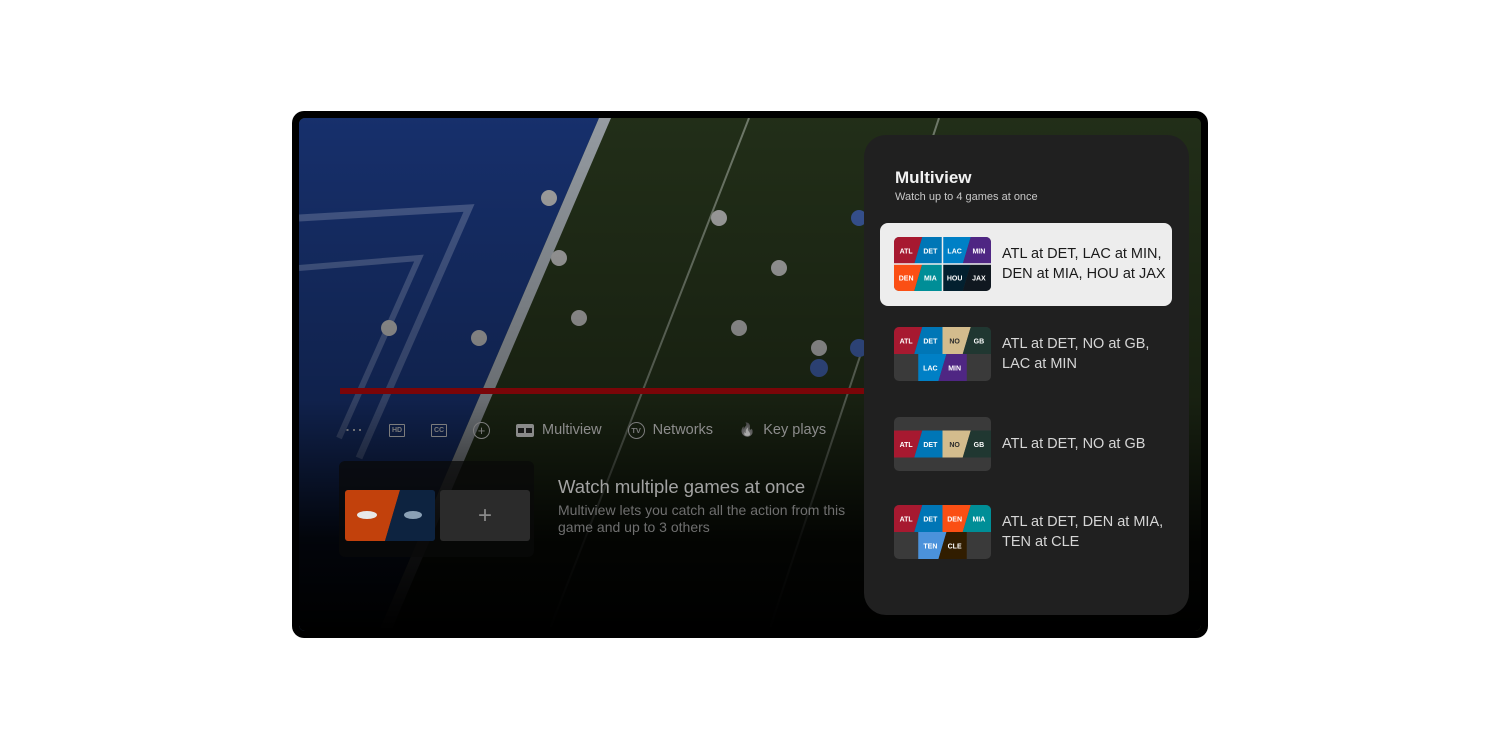 Image resolution: width=1500 pixels, height=750 pixels. What do you see at coordinates (942, 532) in the screenshot?
I see `option-thumbnail: ATL DET DEN MIA TEN CLE` at bounding box center [942, 532].